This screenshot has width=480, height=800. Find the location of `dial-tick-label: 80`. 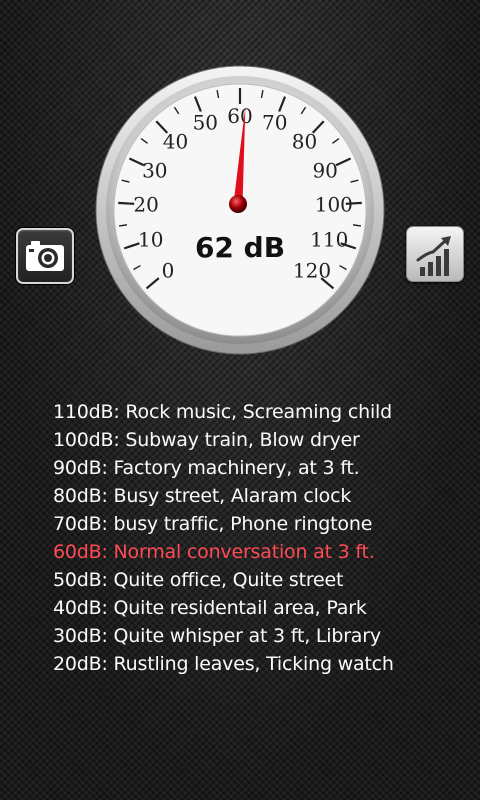

dial-tick-label: 80 is located at coordinates (304, 142).